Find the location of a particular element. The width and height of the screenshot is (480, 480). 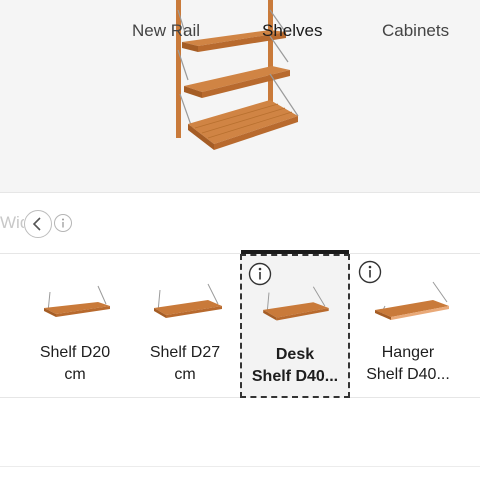

scroll-left-button is located at coordinates (38, 224).